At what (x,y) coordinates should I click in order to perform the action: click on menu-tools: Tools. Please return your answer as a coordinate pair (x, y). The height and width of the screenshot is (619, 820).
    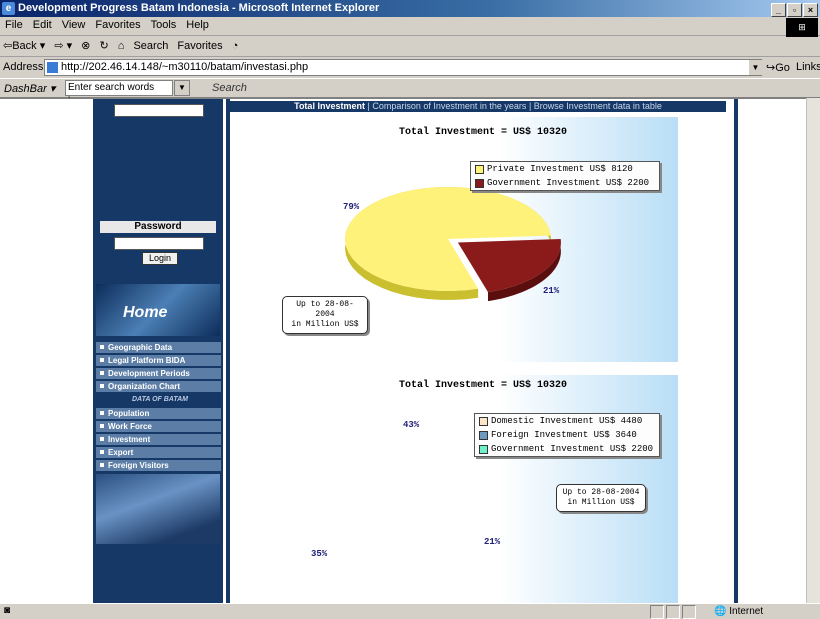
    Looking at the image, I should click on (164, 25).